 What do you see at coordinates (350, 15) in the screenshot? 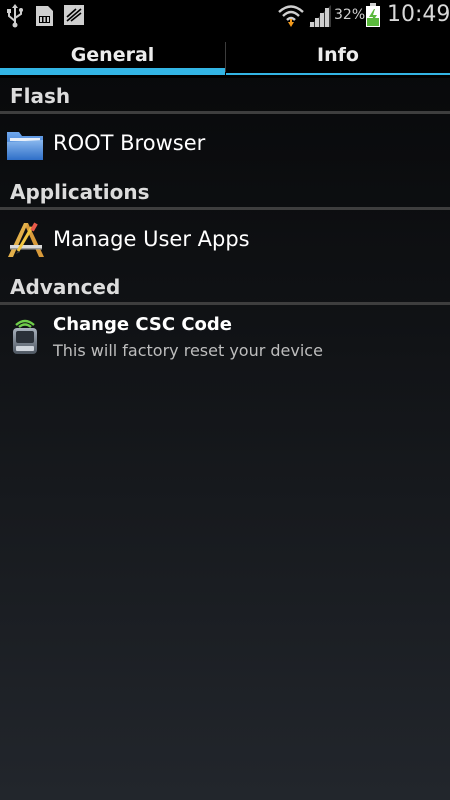
I see `battery-percent: 32%` at bounding box center [350, 15].